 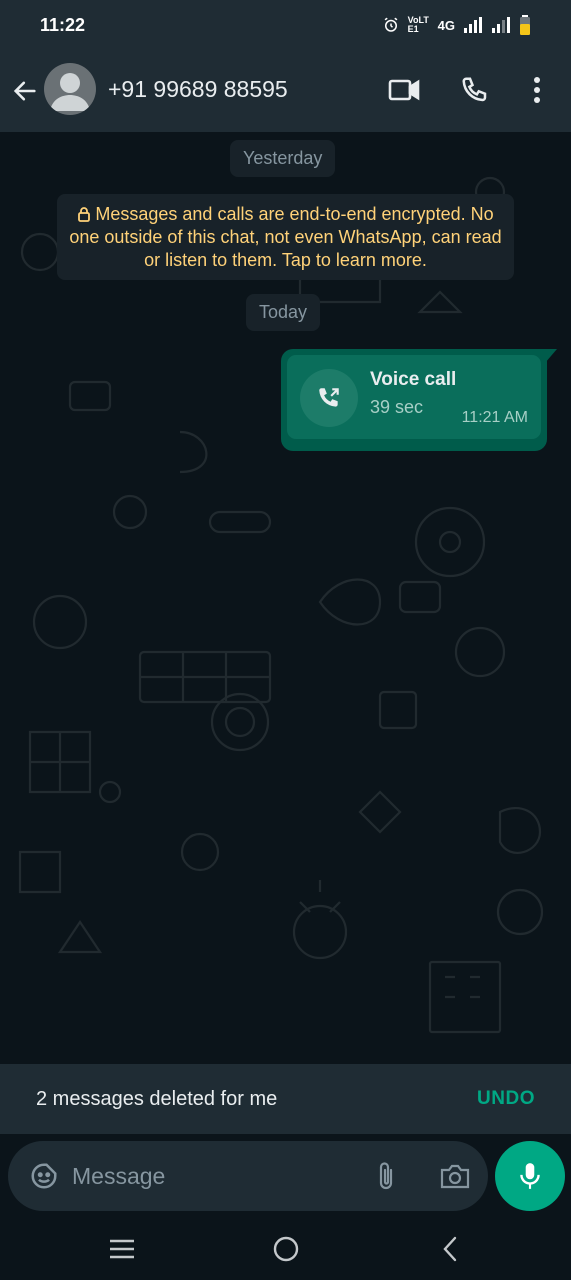 What do you see at coordinates (198, 89) in the screenshot?
I see `contact-name: +91 99689 88595` at bounding box center [198, 89].